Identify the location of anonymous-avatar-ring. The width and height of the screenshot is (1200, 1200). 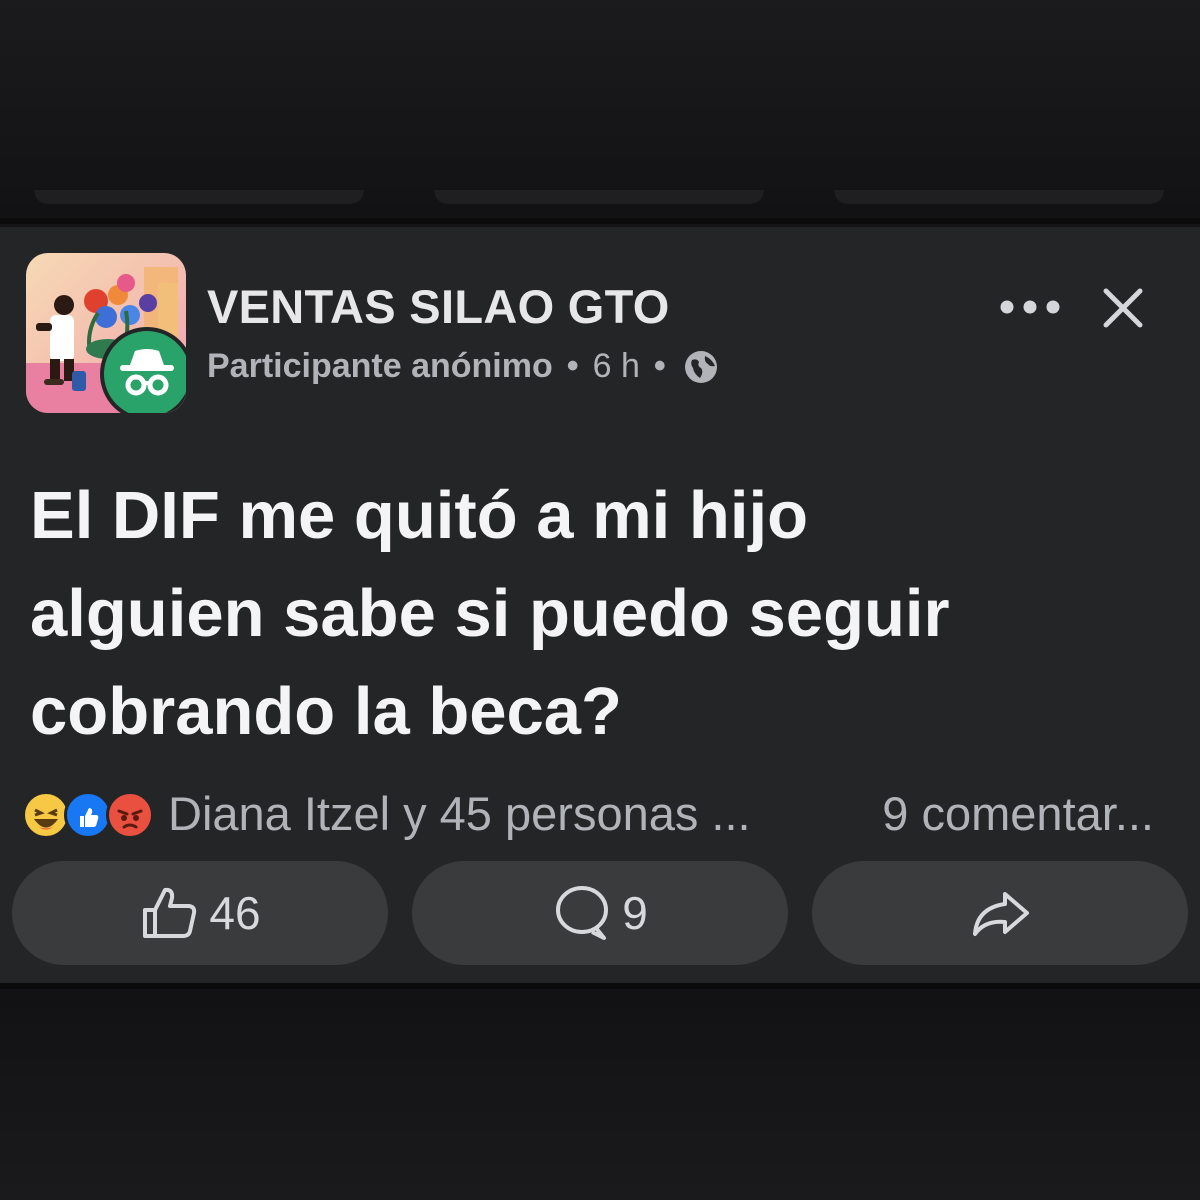
(143, 370).